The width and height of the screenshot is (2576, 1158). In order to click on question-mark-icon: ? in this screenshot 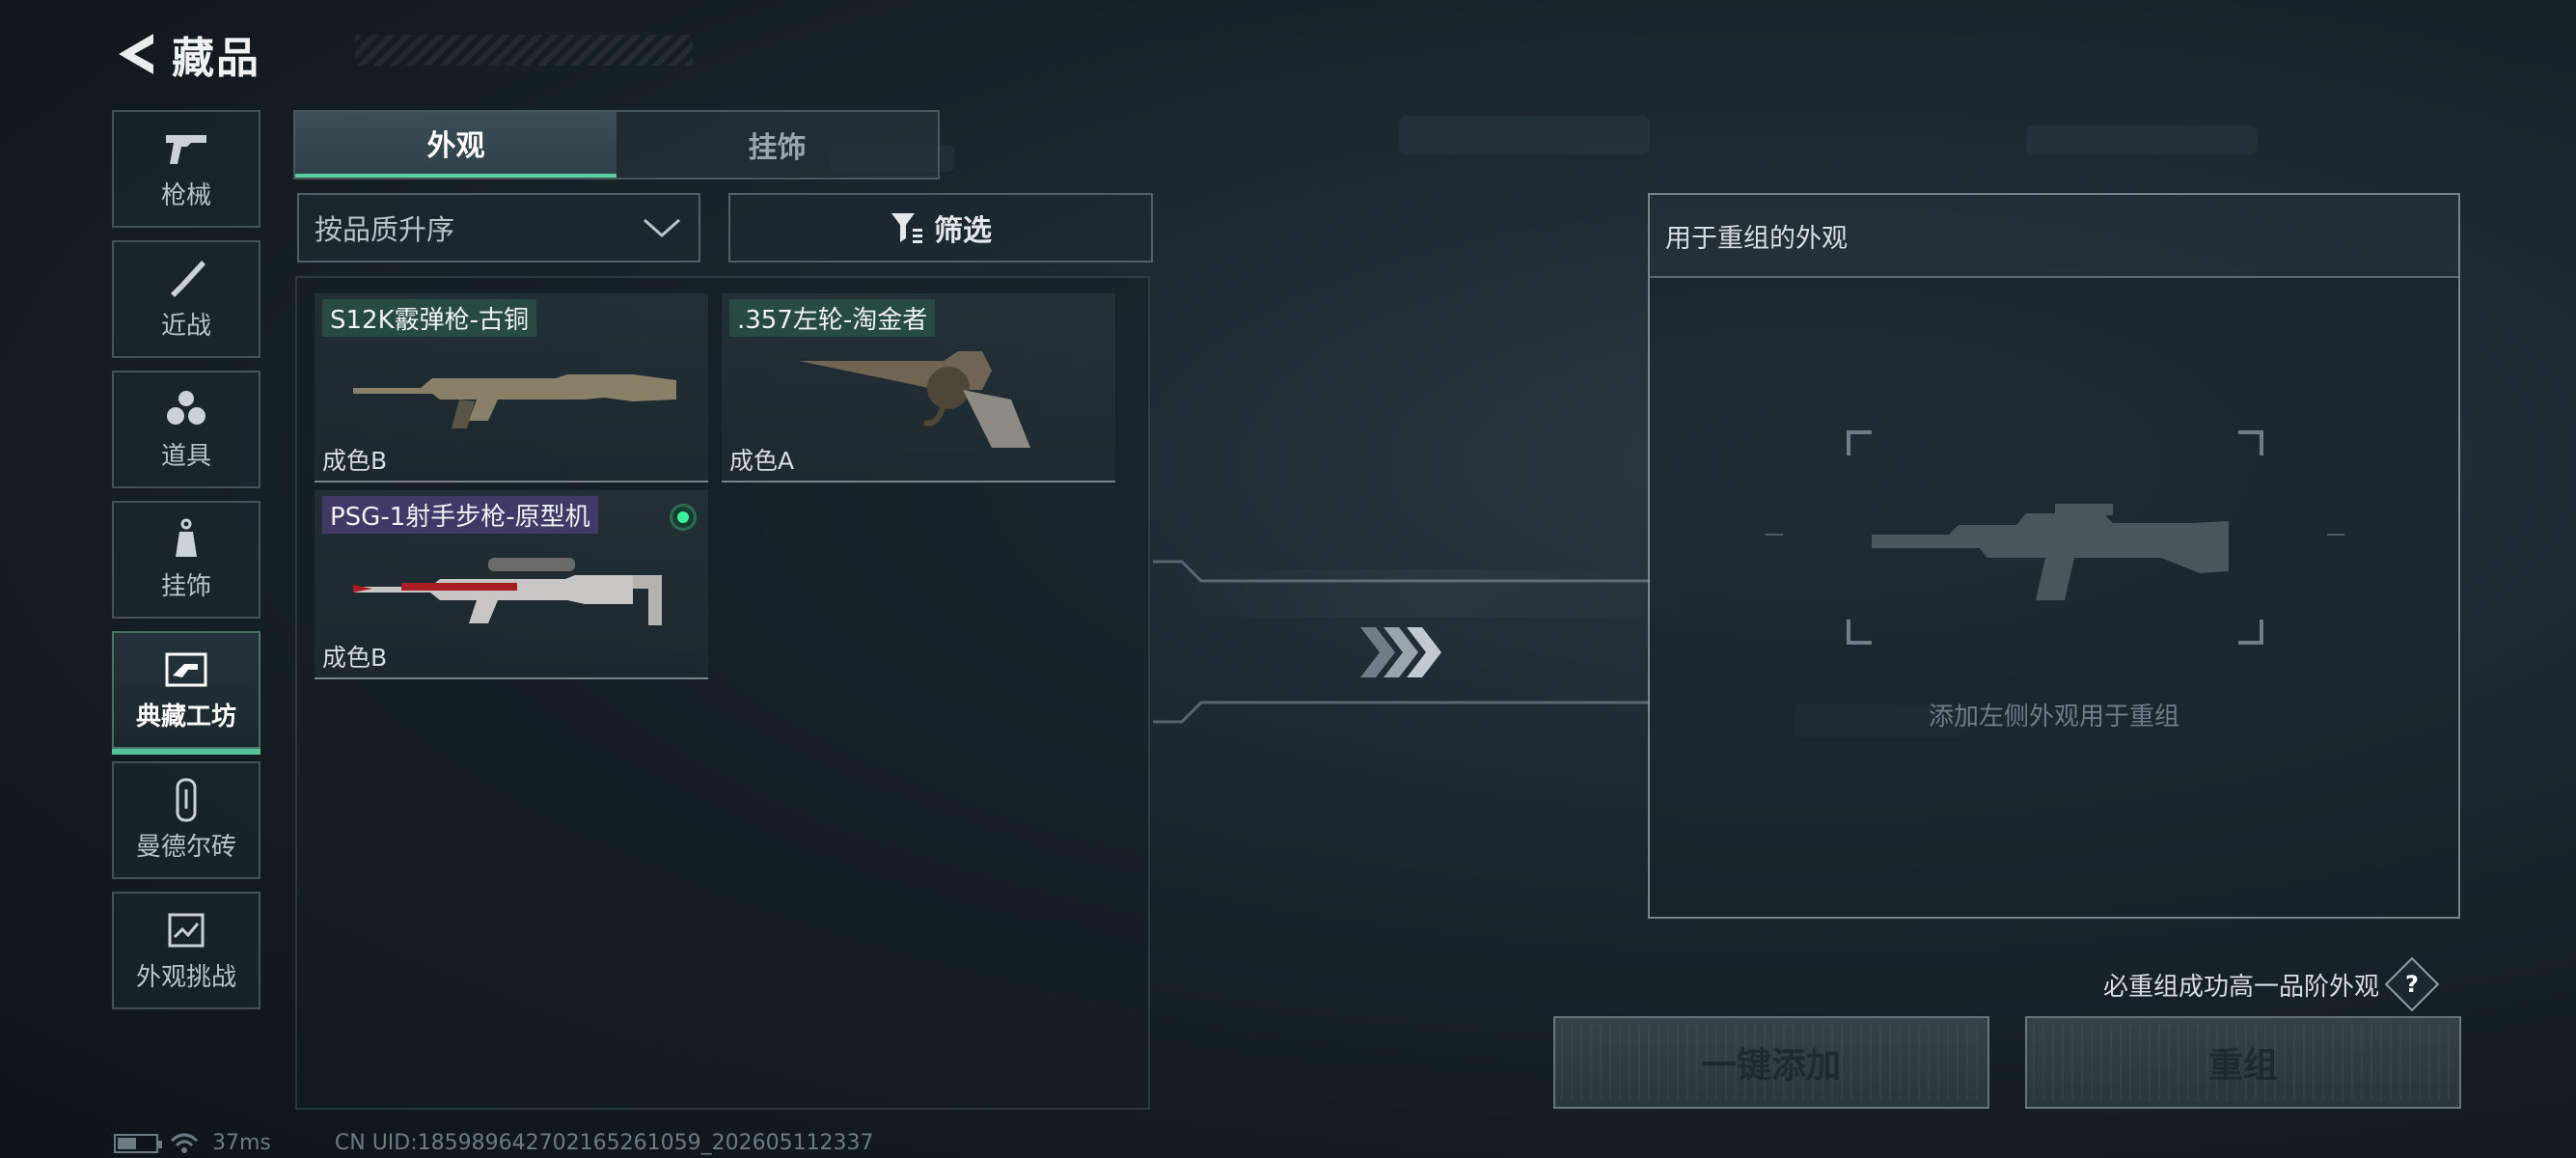, I will do `click(2412, 984)`.